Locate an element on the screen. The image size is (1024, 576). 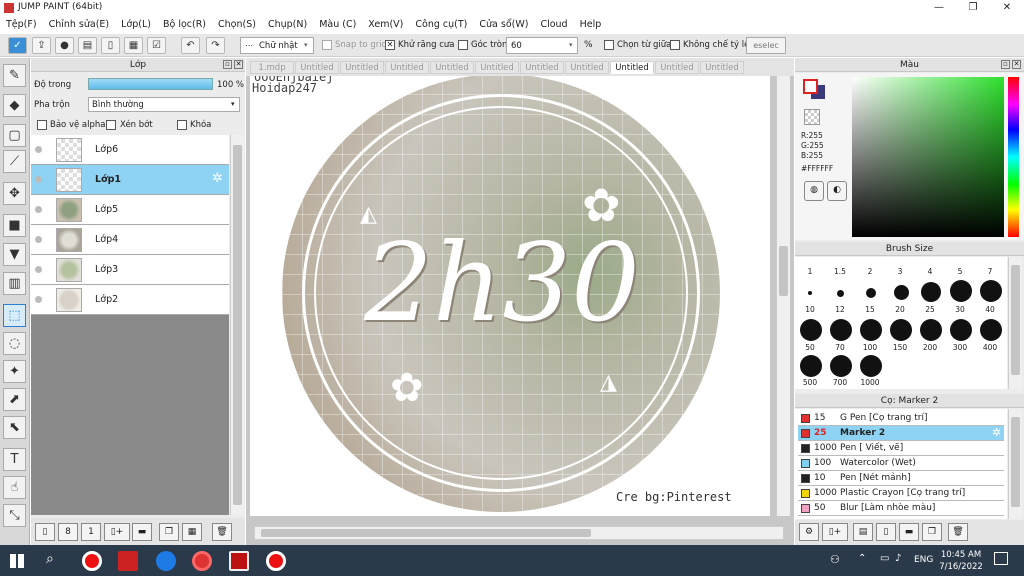
delete-layer-icon: 🗑 is located at coordinates (222, 532).